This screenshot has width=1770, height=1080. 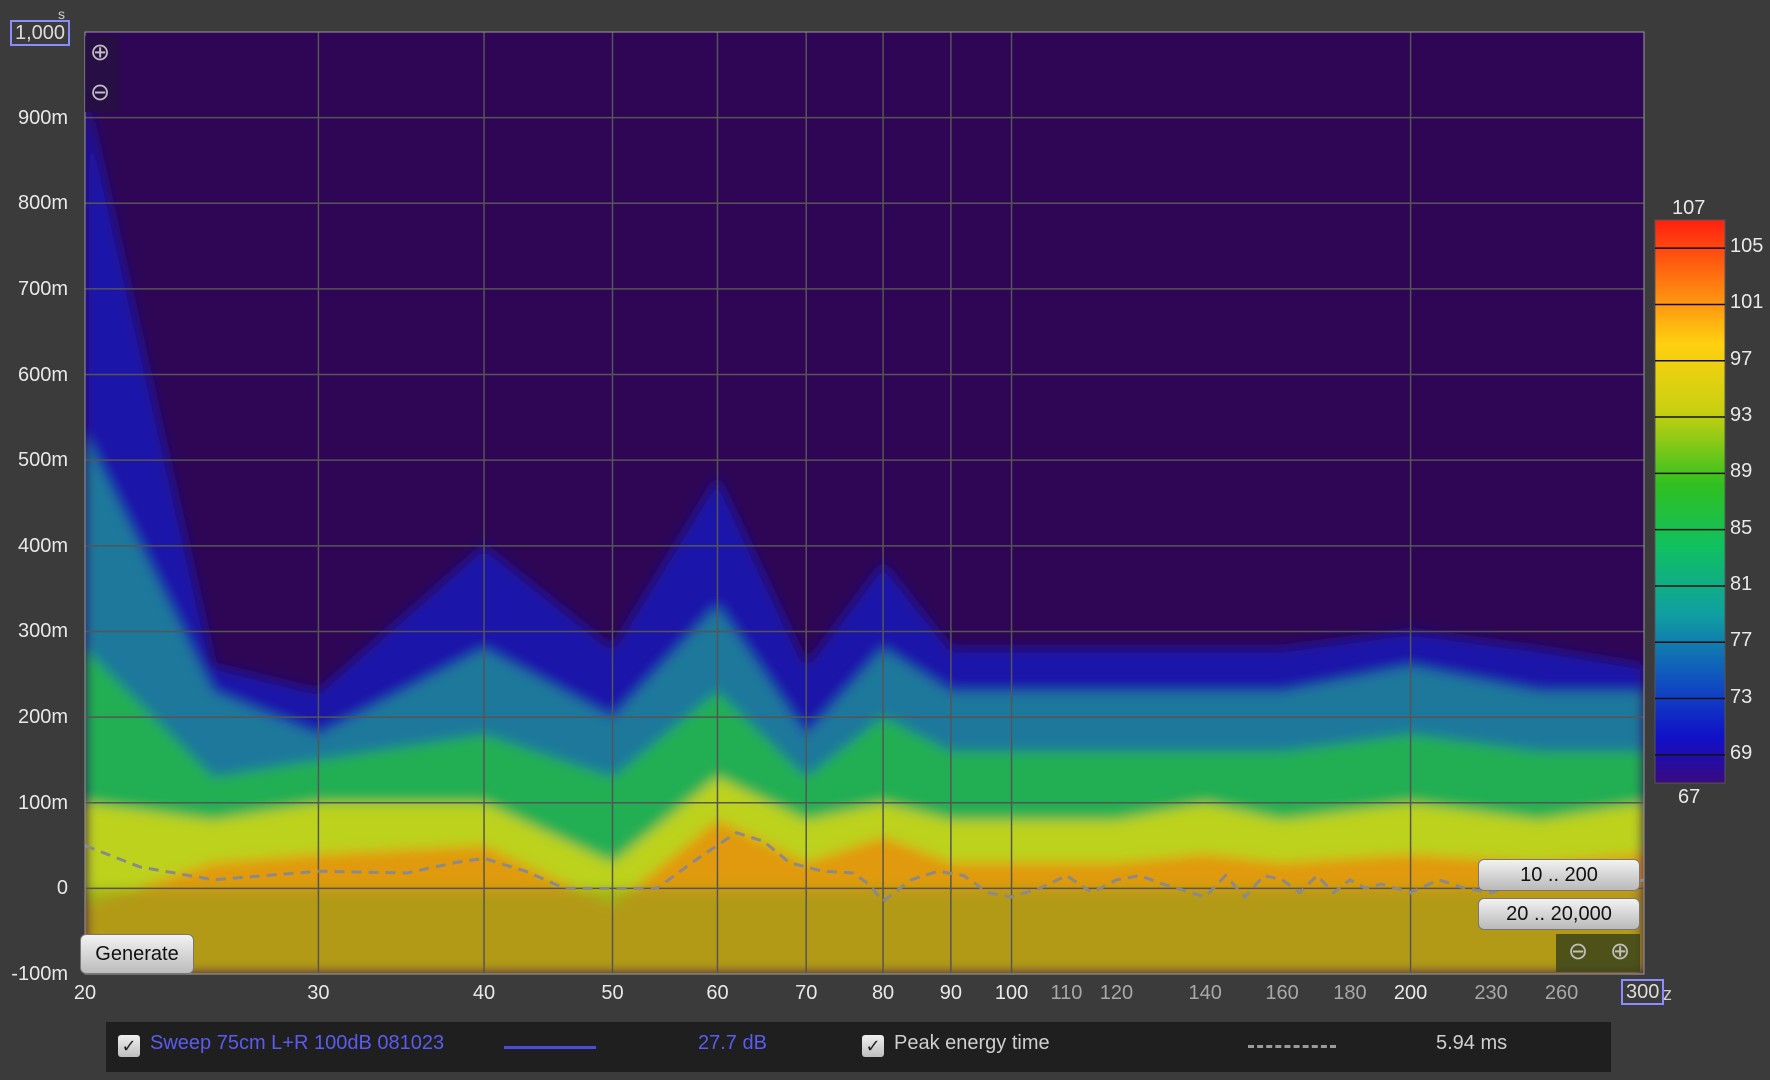 I want to click on colorbar-tick-label: 97, so click(x=1741, y=358).